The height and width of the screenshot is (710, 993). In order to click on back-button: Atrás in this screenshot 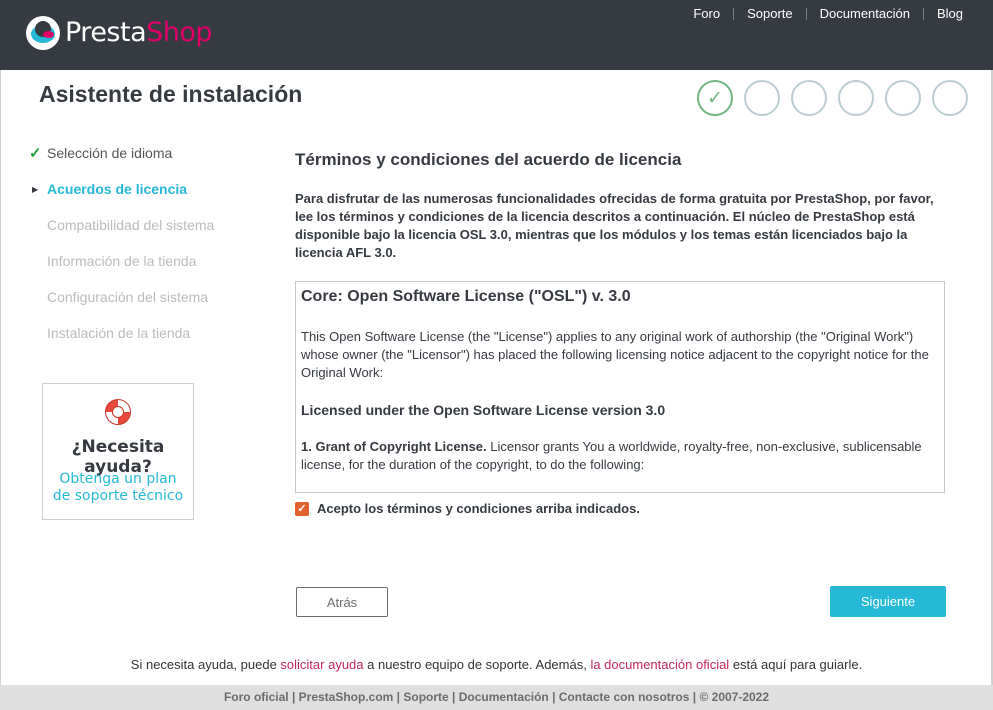, I will do `click(342, 602)`.